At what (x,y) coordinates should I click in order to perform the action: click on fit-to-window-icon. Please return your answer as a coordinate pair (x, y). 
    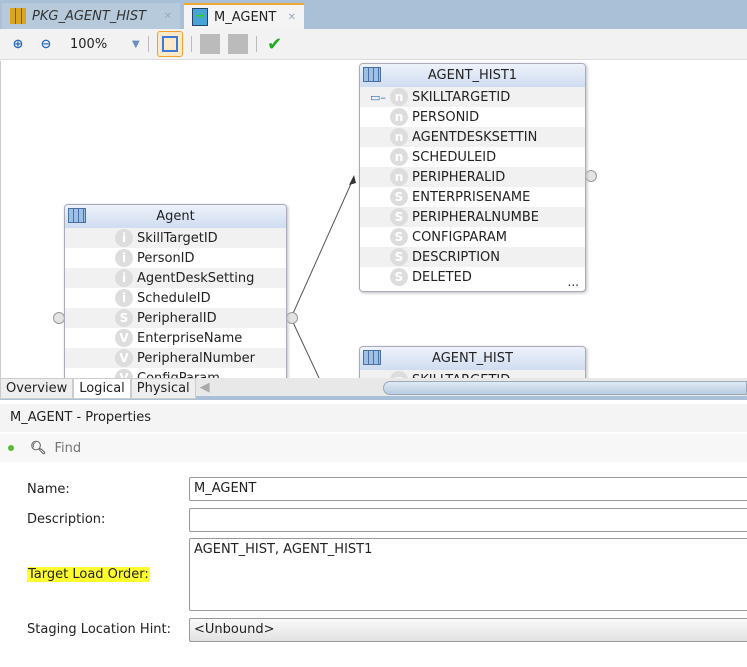
    Looking at the image, I should click on (169, 44).